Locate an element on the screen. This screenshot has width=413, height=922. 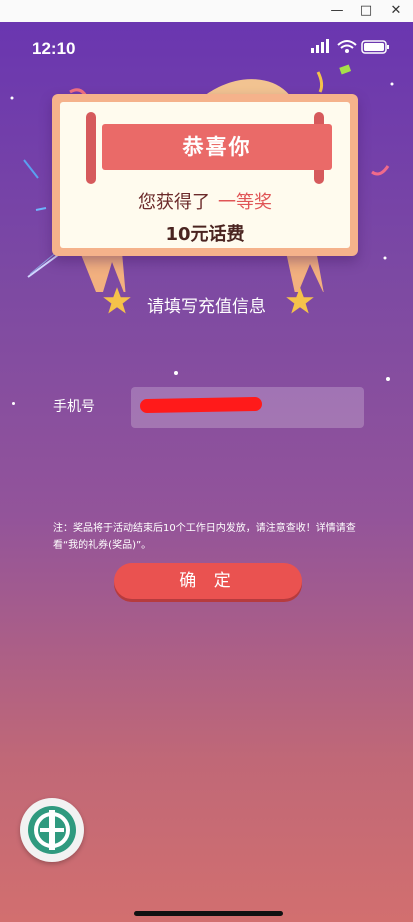
prize-detail: 10元话费 is located at coordinates (205, 234).